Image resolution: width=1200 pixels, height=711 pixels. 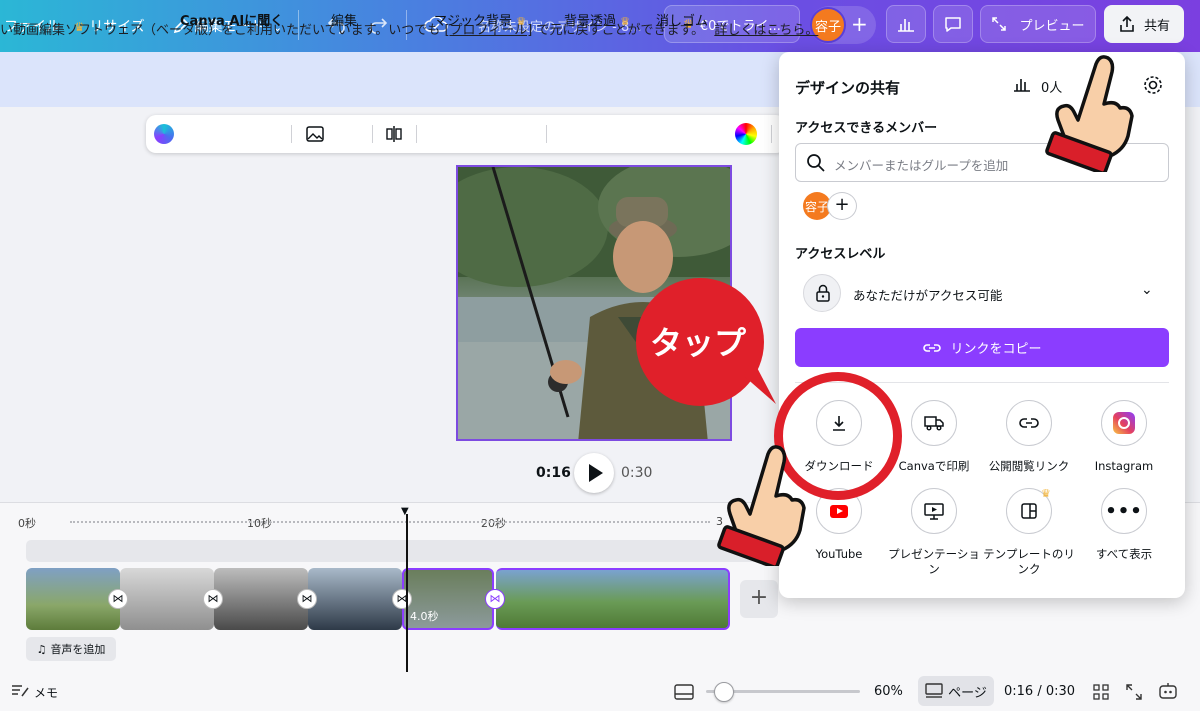 I want to click on learn-more-link: 詳しくはこちら。, so click(x=766, y=30).